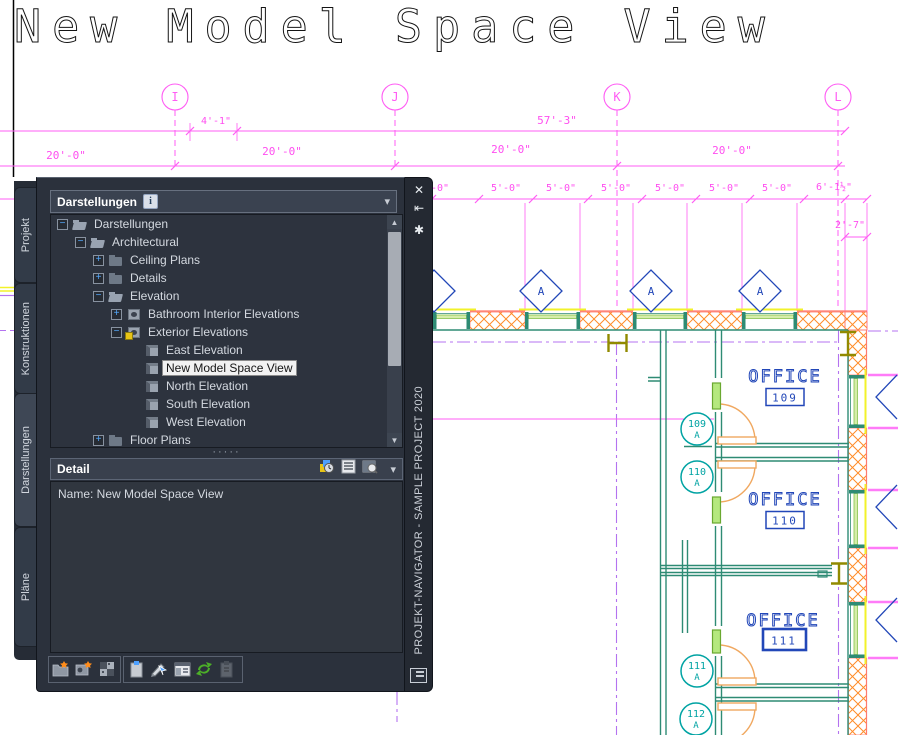 Image resolution: width=898 pixels, height=735 pixels. I want to click on tab-konstruktionen: Konstruktionen, so click(25, 338).